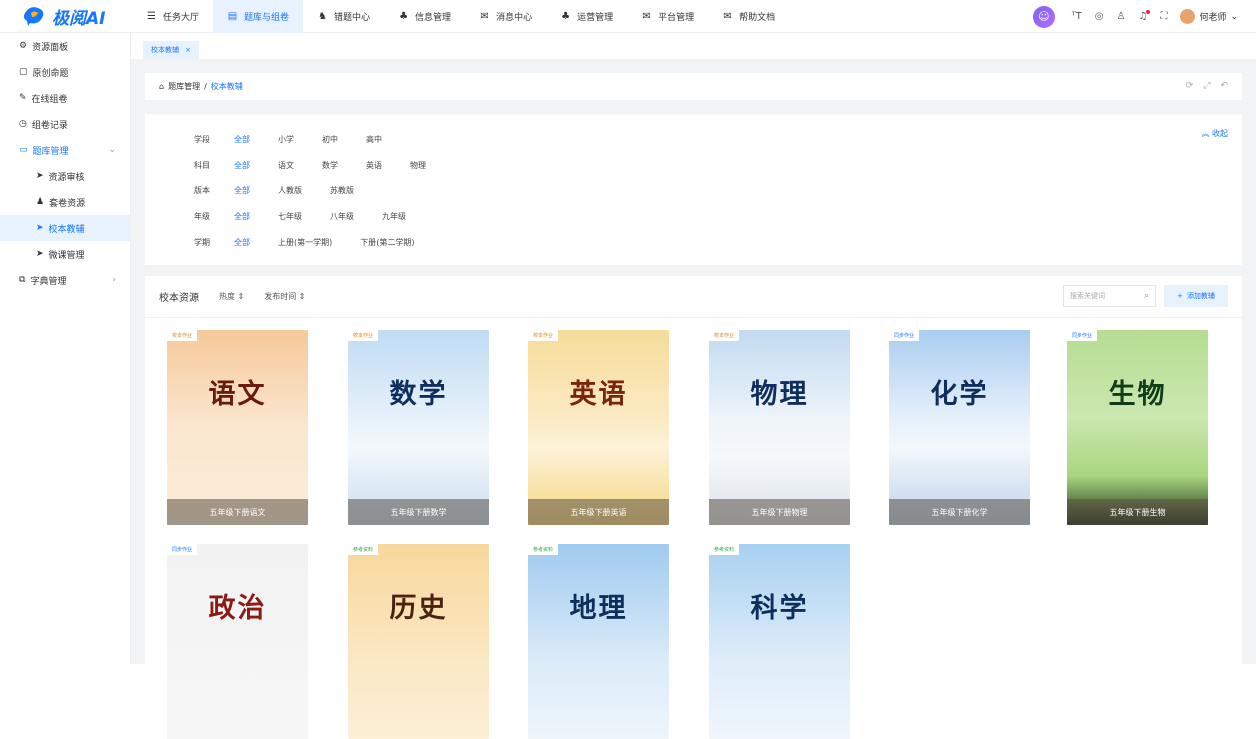 The width and height of the screenshot is (1256, 739). Describe the element at coordinates (188, 50) in the screenshot. I see `close-icon: ×` at that location.